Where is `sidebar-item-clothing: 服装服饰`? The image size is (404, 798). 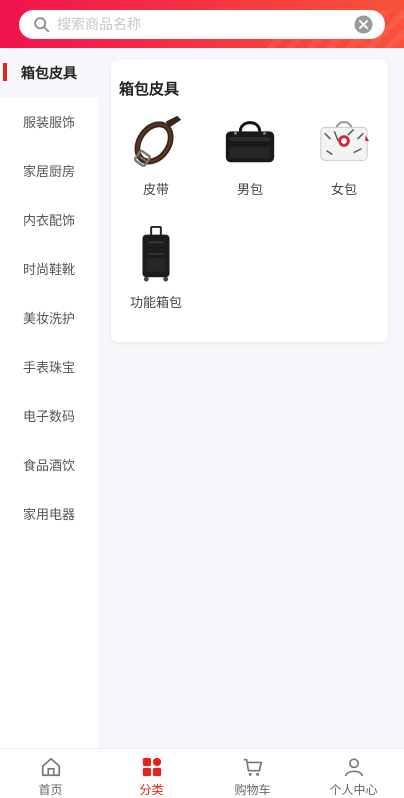
sidebar-item-clothing: 服装服饰 is located at coordinates (49, 121).